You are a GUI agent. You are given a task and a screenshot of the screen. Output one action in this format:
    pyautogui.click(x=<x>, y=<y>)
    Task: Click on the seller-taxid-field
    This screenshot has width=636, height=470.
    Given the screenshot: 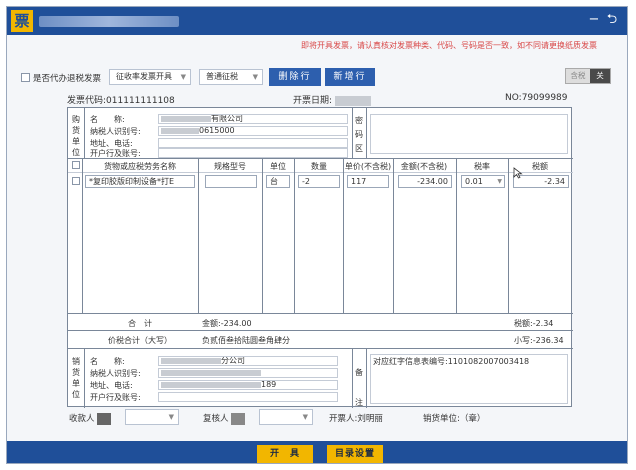 What is the action you would take?
    pyautogui.click(x=248, y=373)
    